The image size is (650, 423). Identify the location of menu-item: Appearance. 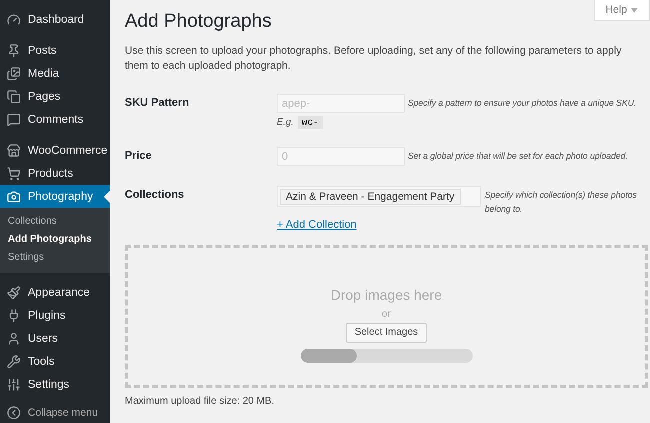
(55, 292).